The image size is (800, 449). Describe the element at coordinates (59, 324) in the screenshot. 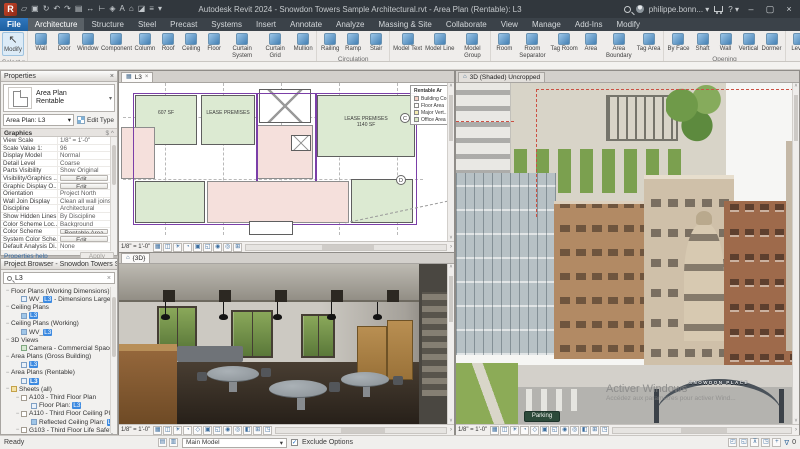

I see `browser-tree-item: − Ceiling Plans (Working)` at that location.